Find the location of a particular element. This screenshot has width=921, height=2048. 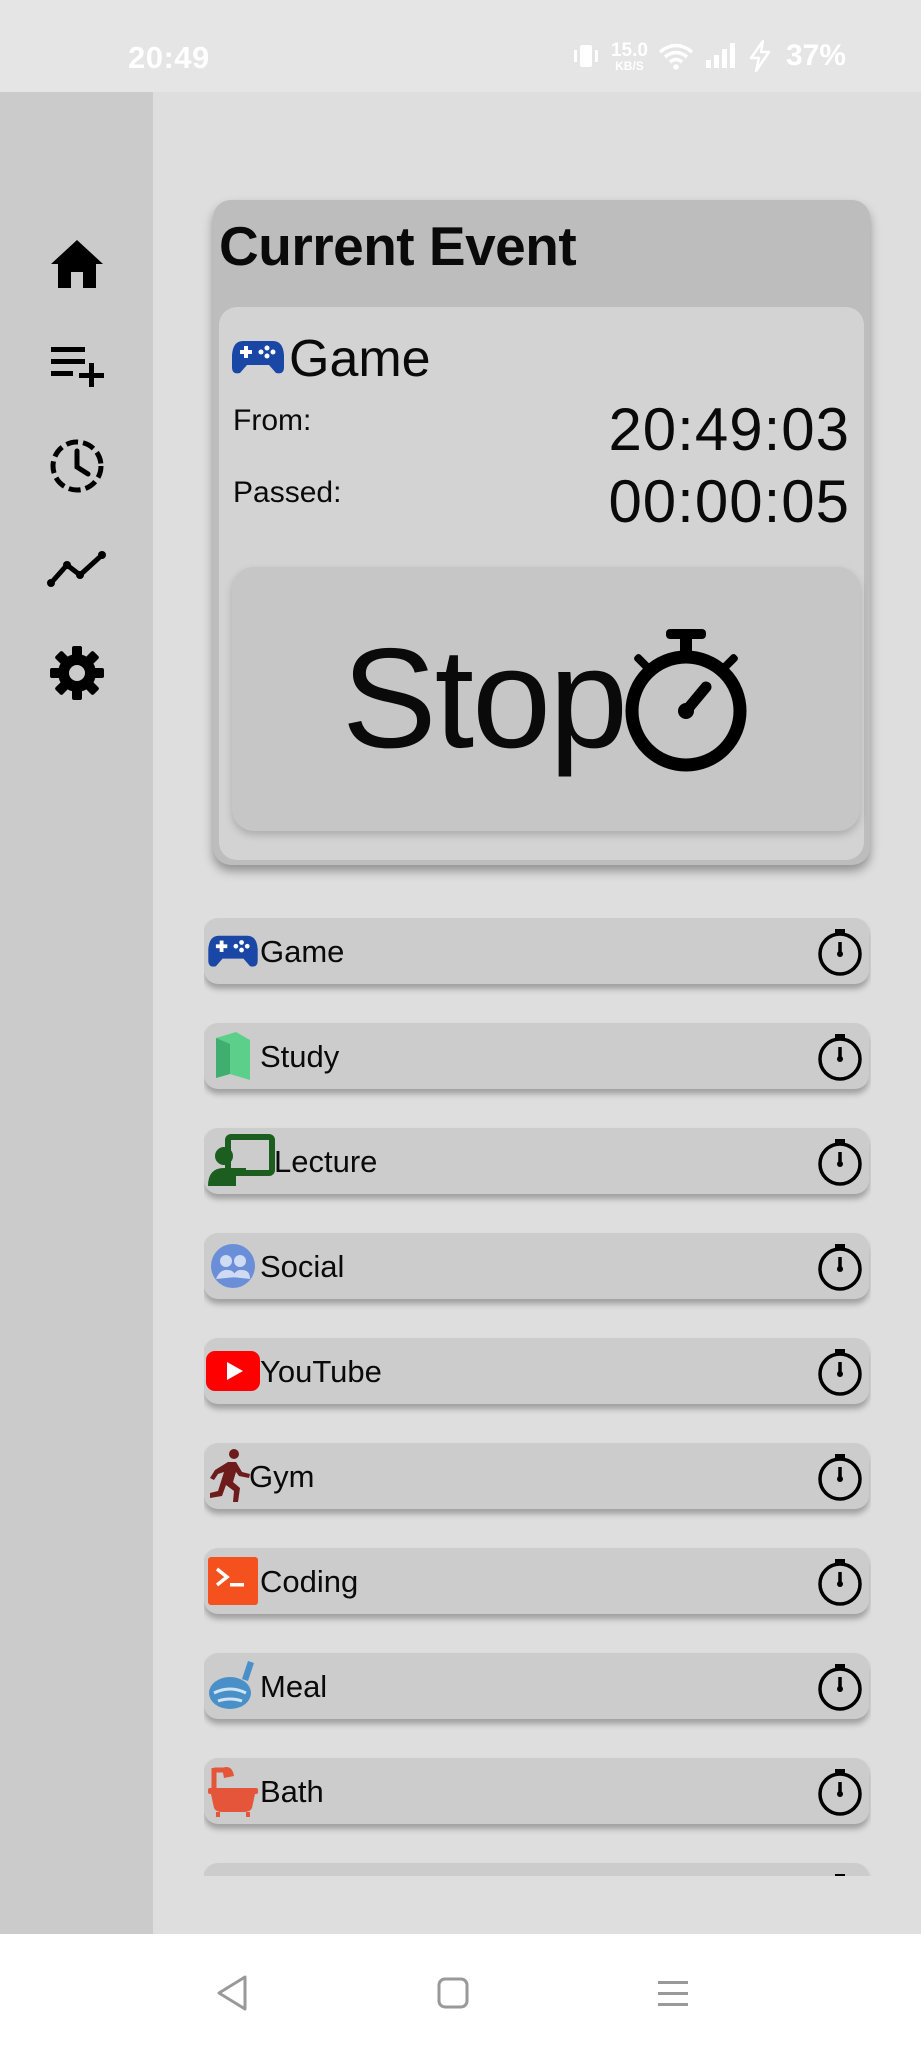

list-item-meal: Meal is located at coordinates (536, 1686).